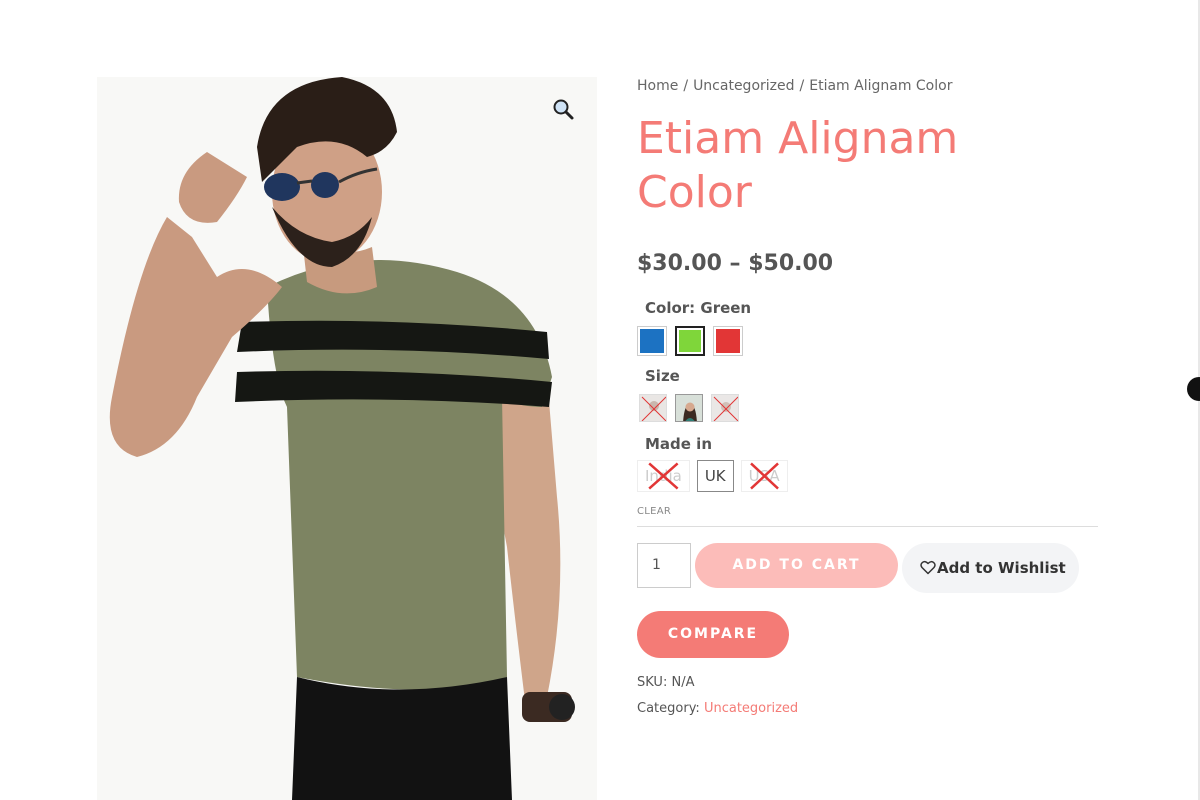  I want to click on color-label: Color: Green, so click(698, 308).